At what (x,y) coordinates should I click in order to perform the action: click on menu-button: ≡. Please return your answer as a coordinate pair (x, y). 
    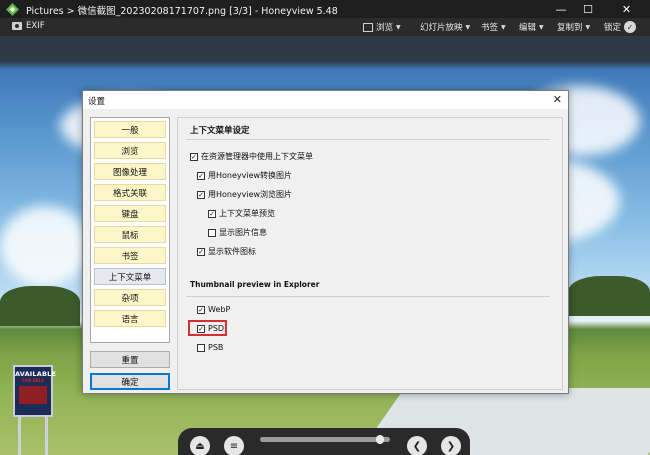
    Looking at the image, I should click on (234, 445).